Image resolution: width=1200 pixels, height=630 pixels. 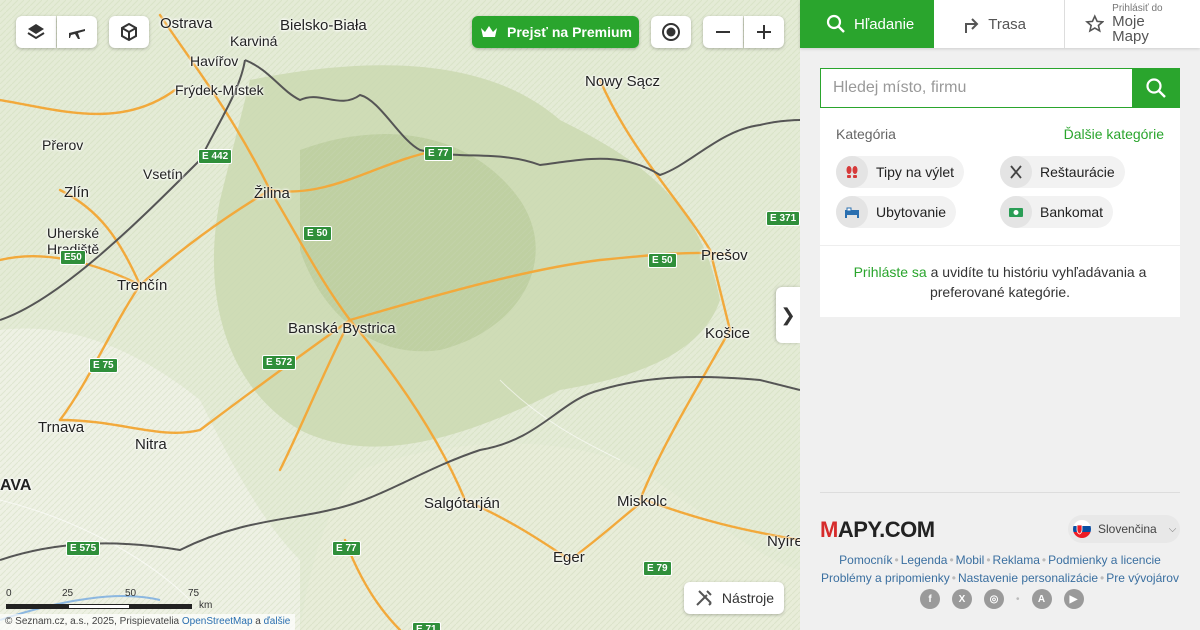 I want to click on tab-my-maps: Prihlásiť do Moje Mapy, so click(x=1132, y=24).